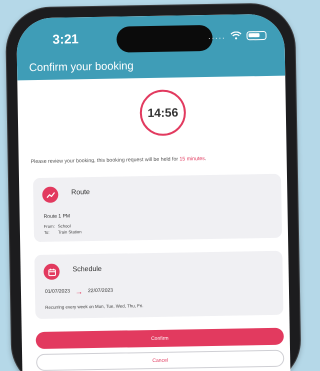 This screenshot has width=320, height=371. I want to click on countdown-timer: 14:56, so click(163, 113).